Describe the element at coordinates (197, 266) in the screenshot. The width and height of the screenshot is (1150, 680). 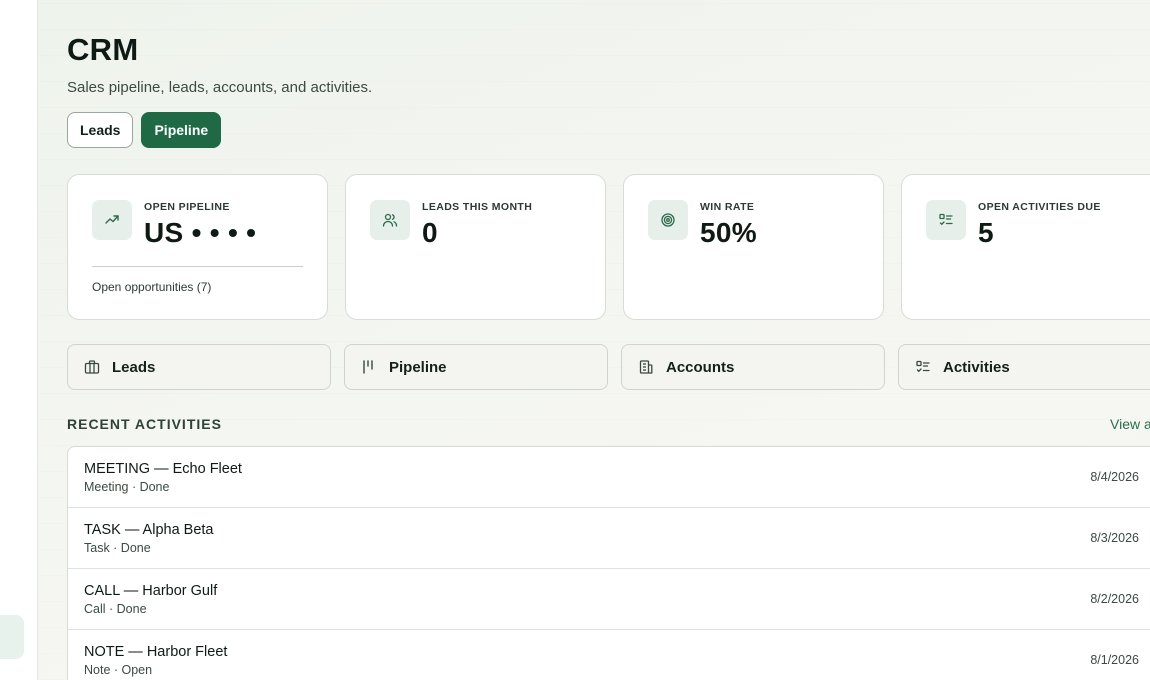
I see `divider` at that location.